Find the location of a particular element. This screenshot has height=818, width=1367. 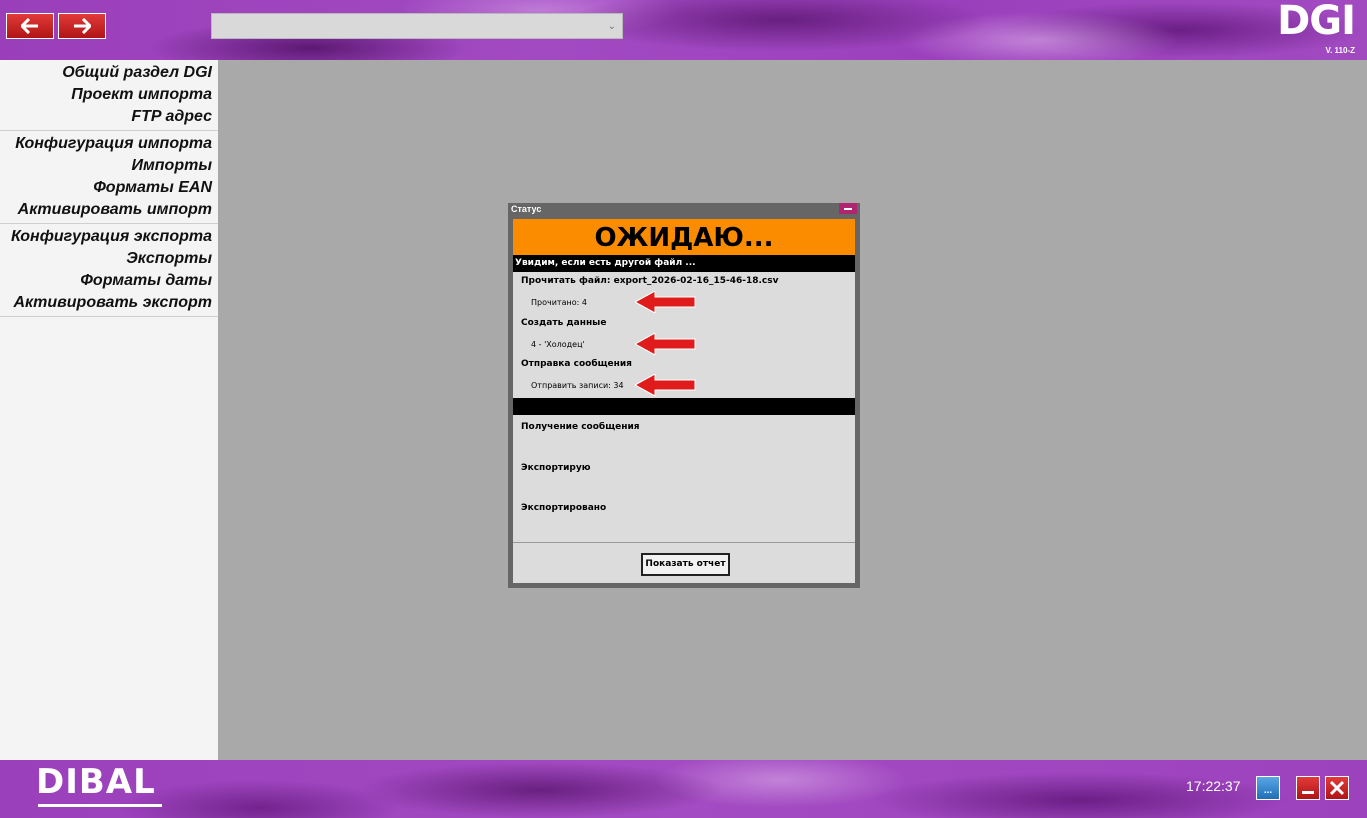

close-icon is located at coordinates (1337, 788).